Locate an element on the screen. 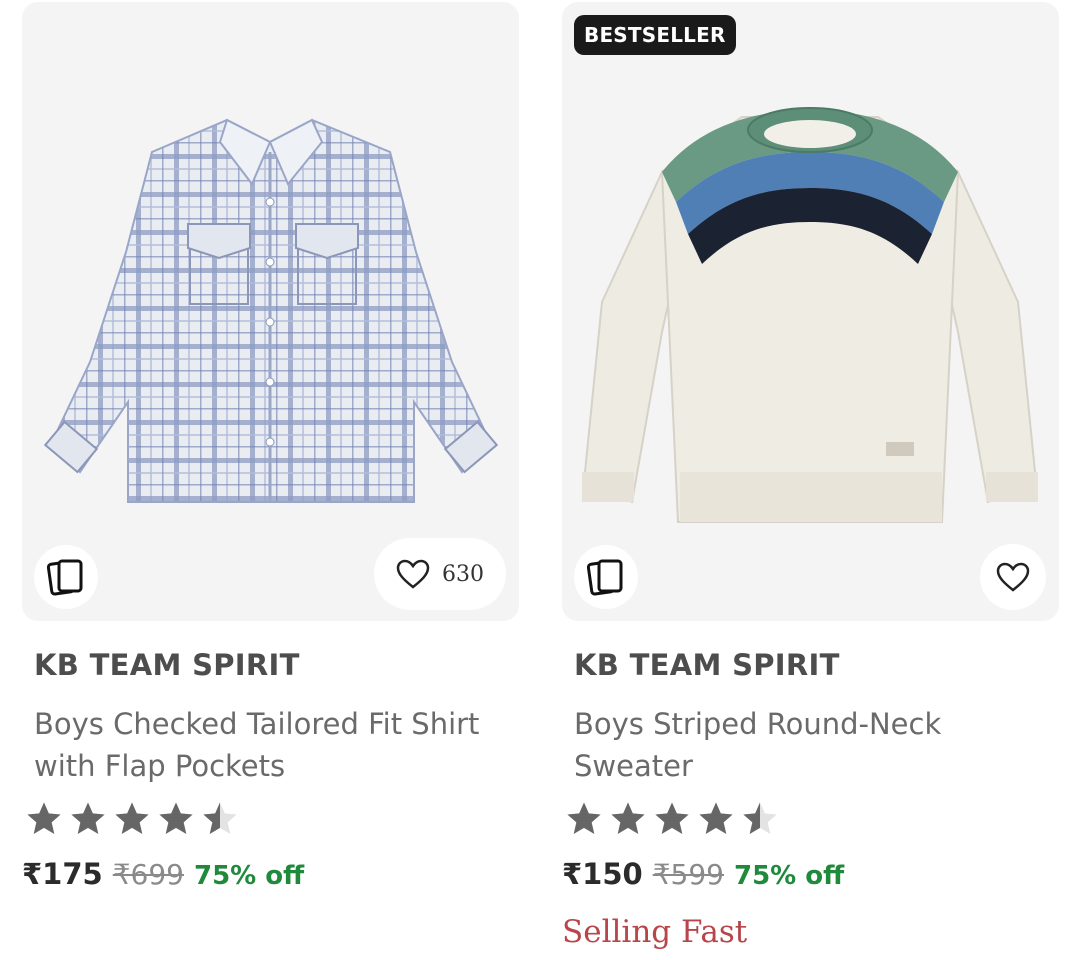 This screenshot has height=960, width=1079. original-price: ₹599 is located at coordinates (688, 874).